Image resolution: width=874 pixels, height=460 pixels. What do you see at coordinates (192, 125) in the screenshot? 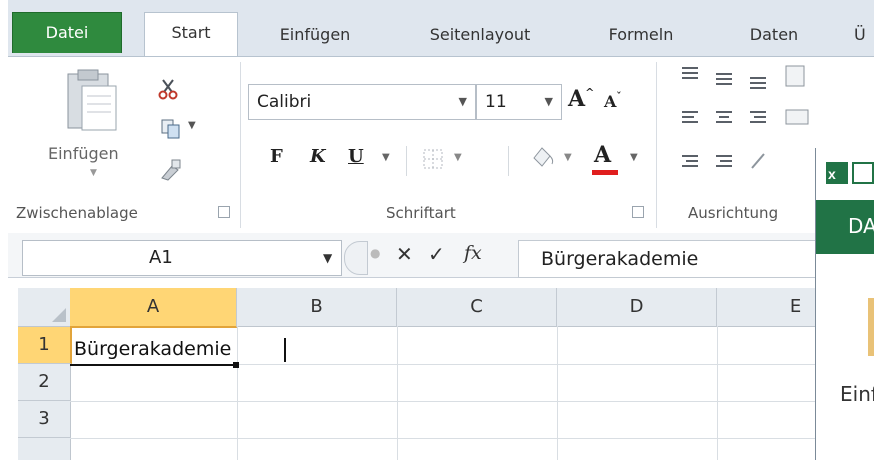
I see `copy-dropdown-arrow: ▼` at bounding box center [192, 125].